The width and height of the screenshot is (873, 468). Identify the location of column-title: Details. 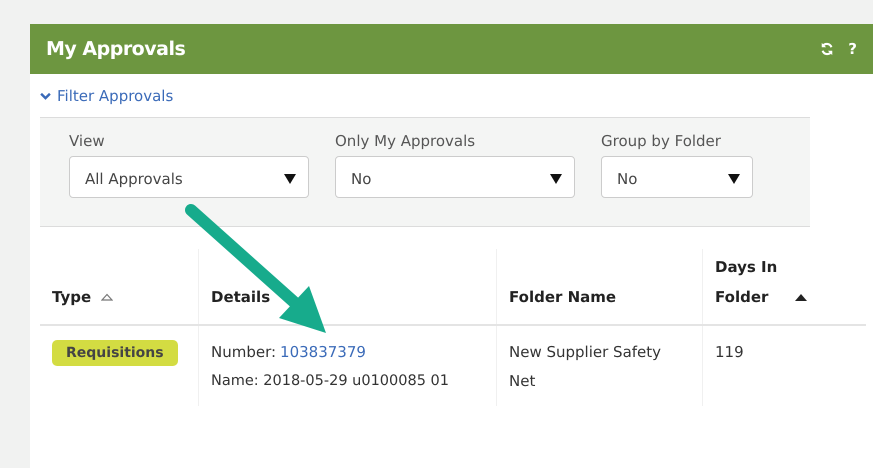
(240, 297).